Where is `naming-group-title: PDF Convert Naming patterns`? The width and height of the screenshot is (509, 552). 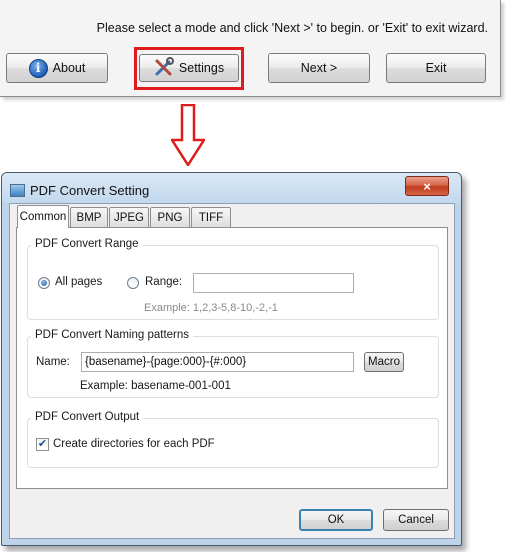 naming-group-title: PDF Convert Naming patterns is located at coordinates (112, 335).